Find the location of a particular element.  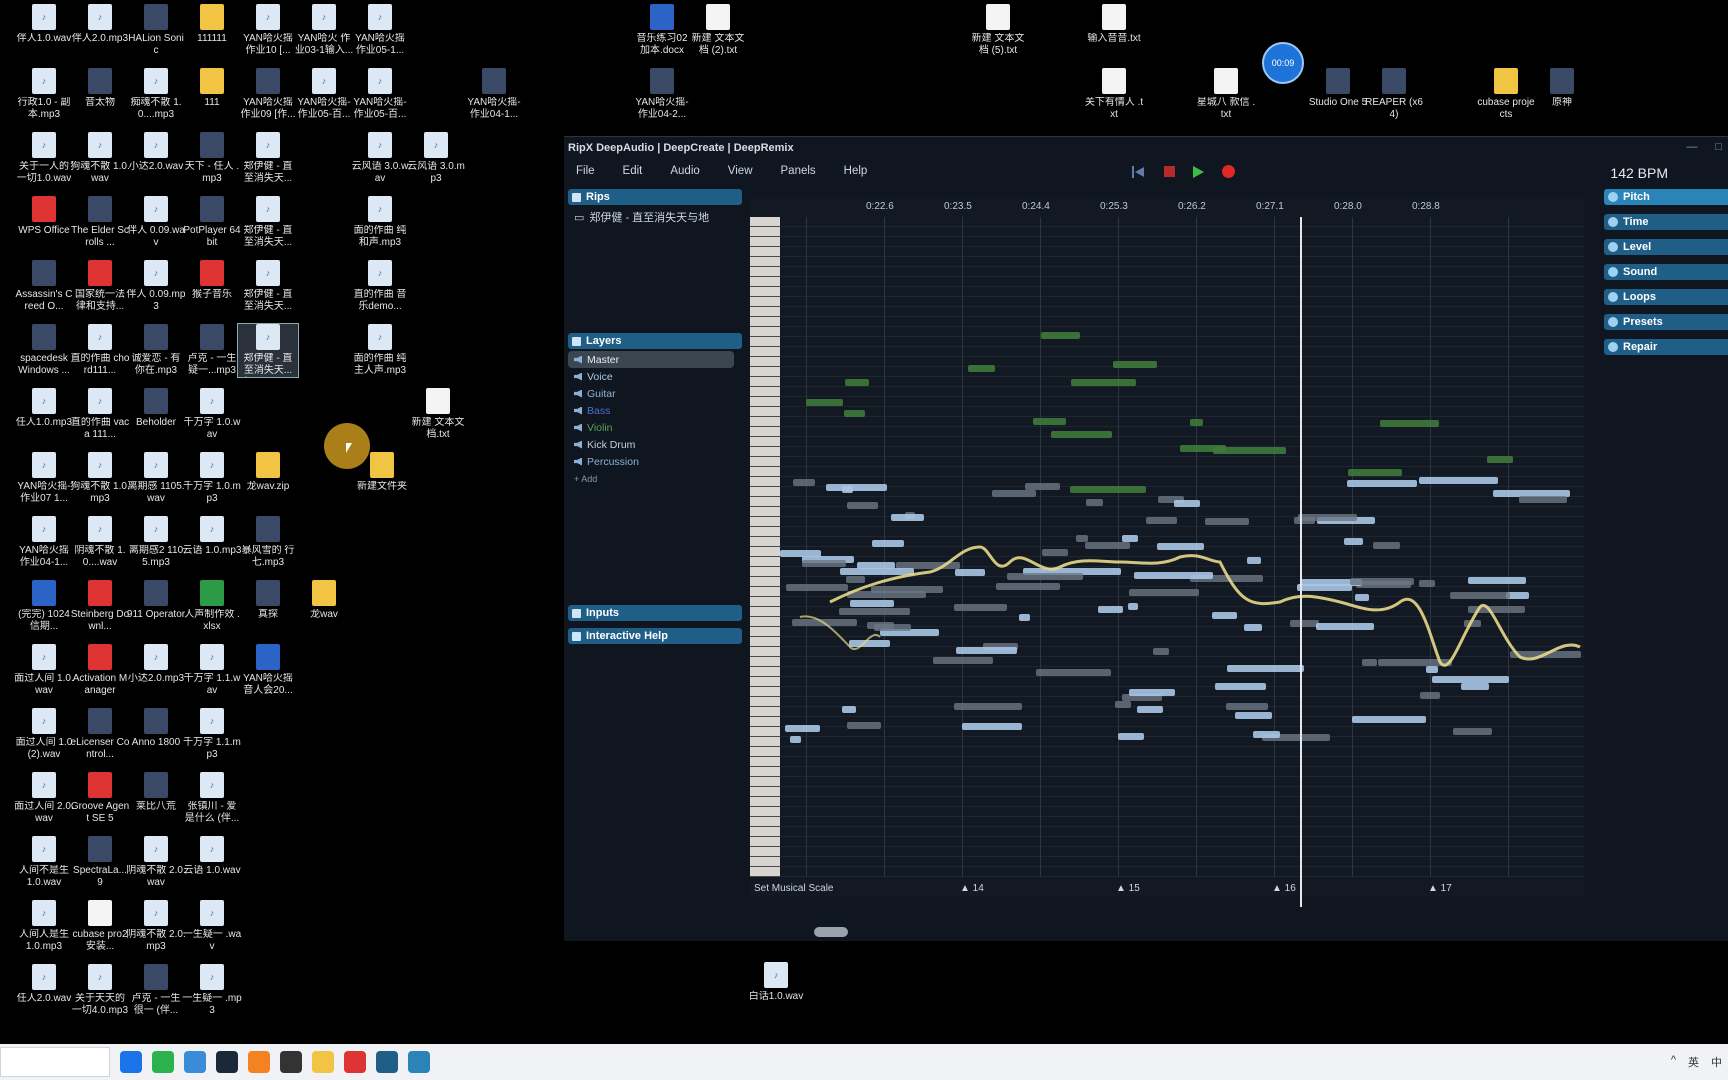

desktop-icon: ♪ 伴人1.0.wav is located at coordinates (44, 24).